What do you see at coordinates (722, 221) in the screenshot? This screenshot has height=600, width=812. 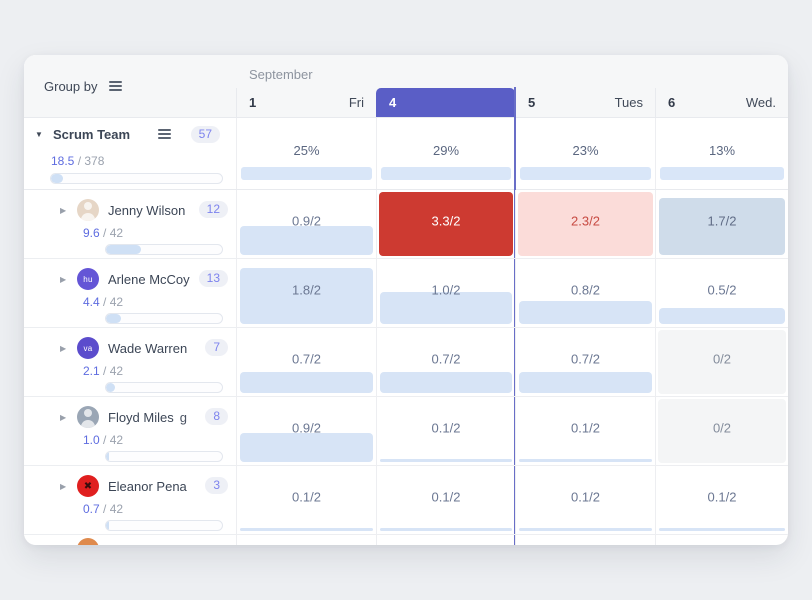 I see `workload-value: 1.7/2` at bounding box center [722, 221].